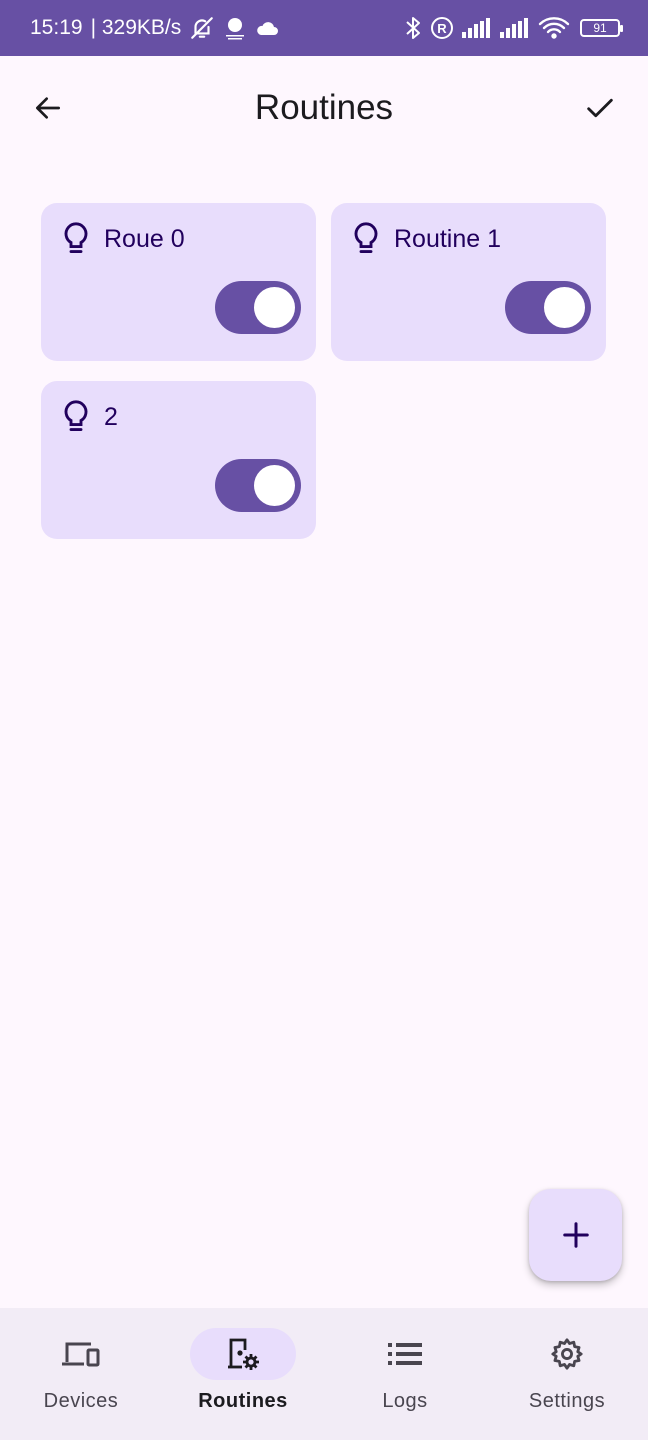 Image resolution: width=648 pixels, height=1440 pixels. I want to click on nav-label: Settings, so click(567, 1401).